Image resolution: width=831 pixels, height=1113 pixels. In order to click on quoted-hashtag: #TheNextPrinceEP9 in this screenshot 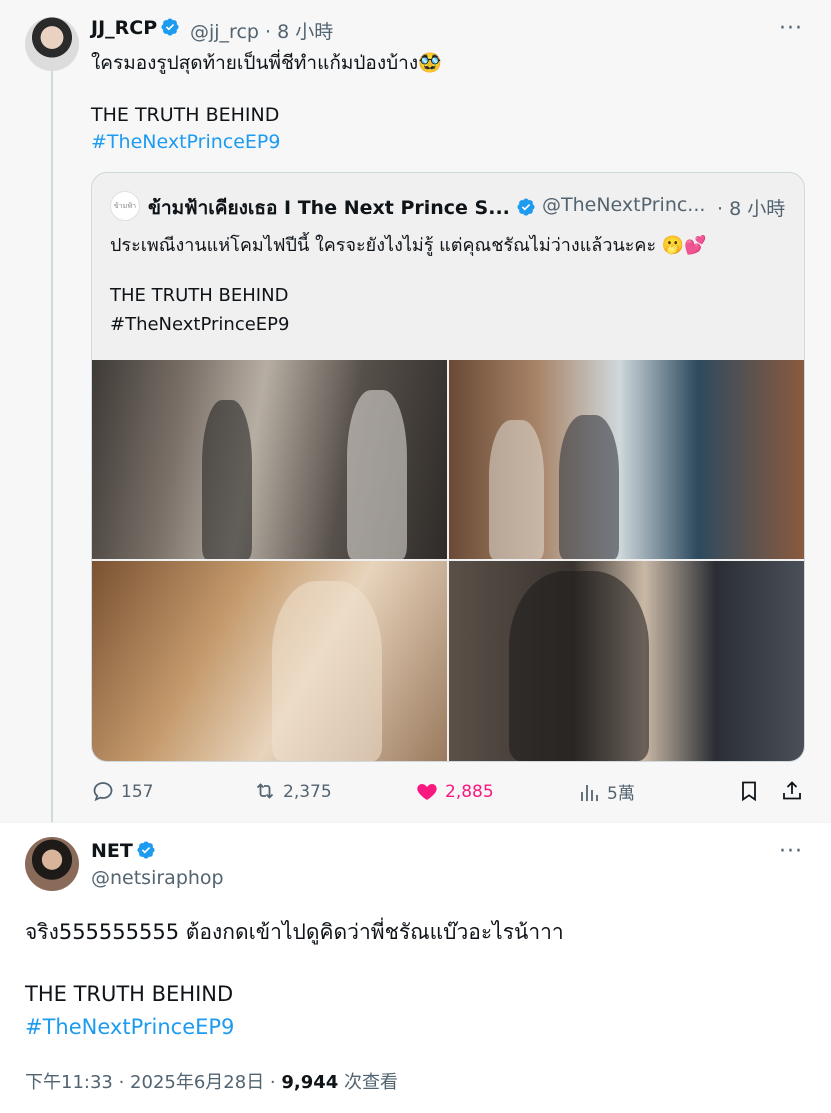, I will do `click(200, 324)`.